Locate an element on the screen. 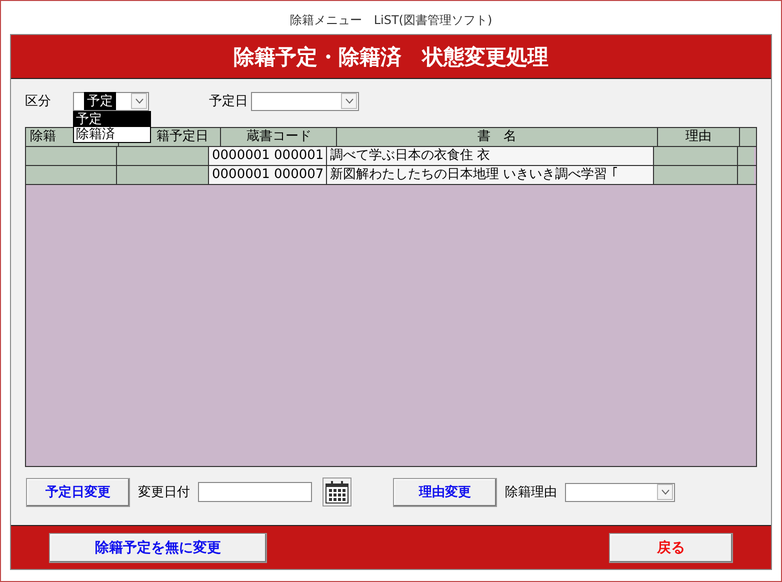 The height and width of the screenshot is (582, 782). window-title: 除籍メニュー LiST(図書管理ソフト) is located at coordinates (391, 20).